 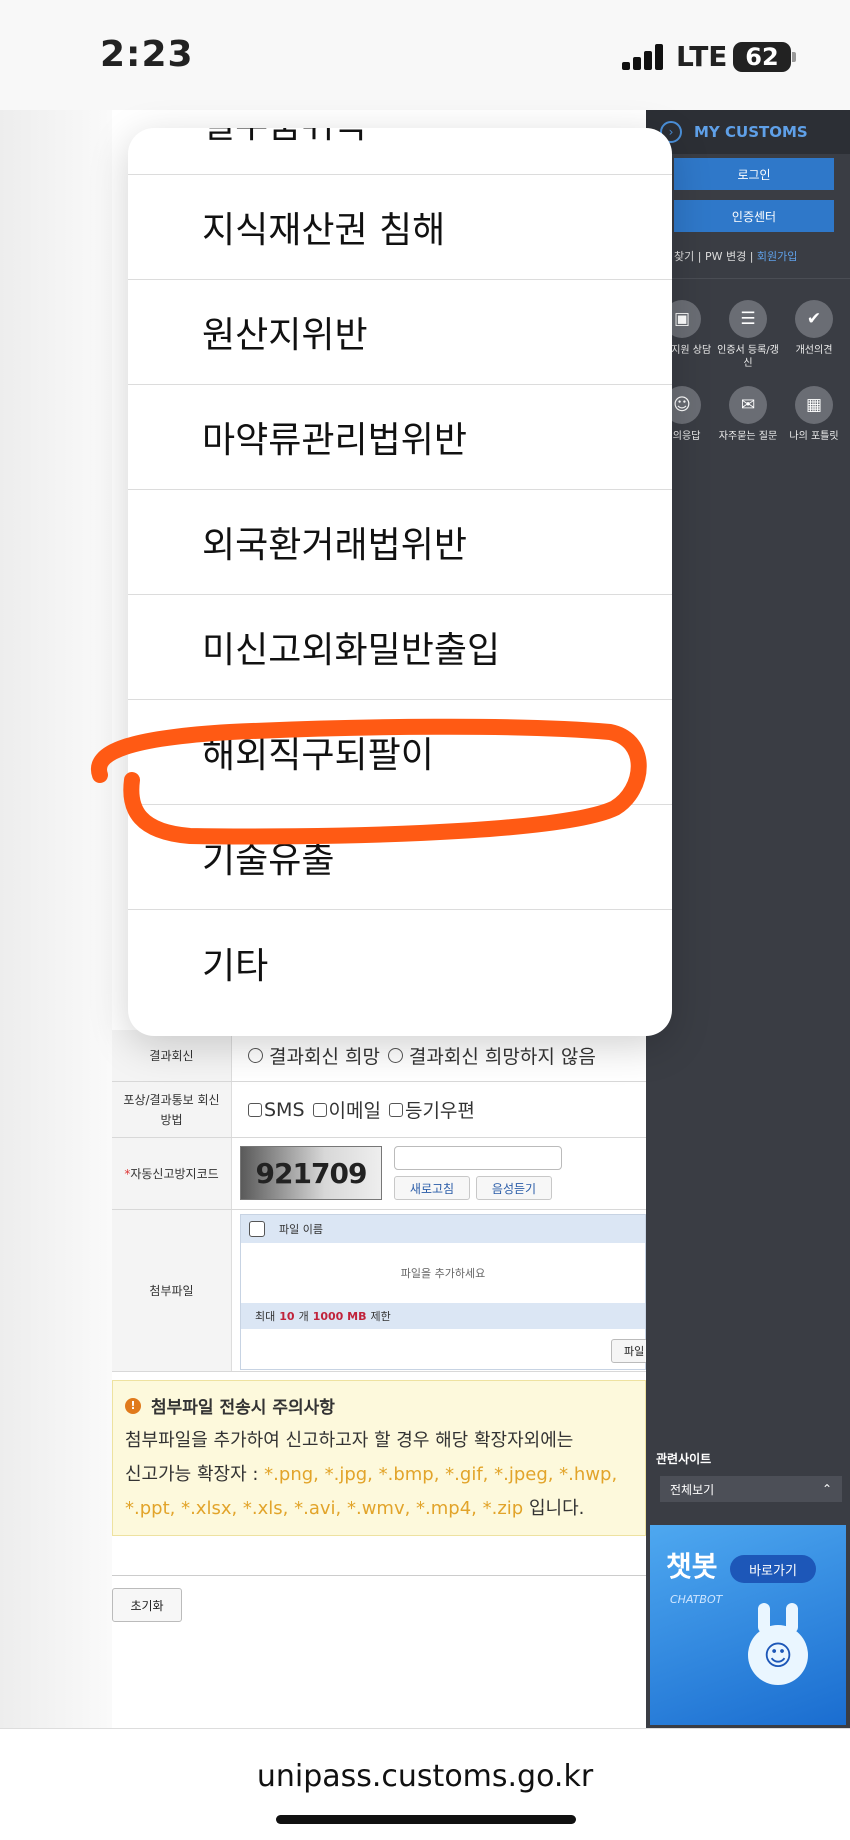 I want to click on related-sites-select: 전체보기 ⌃, so click(x=751, y=1489).